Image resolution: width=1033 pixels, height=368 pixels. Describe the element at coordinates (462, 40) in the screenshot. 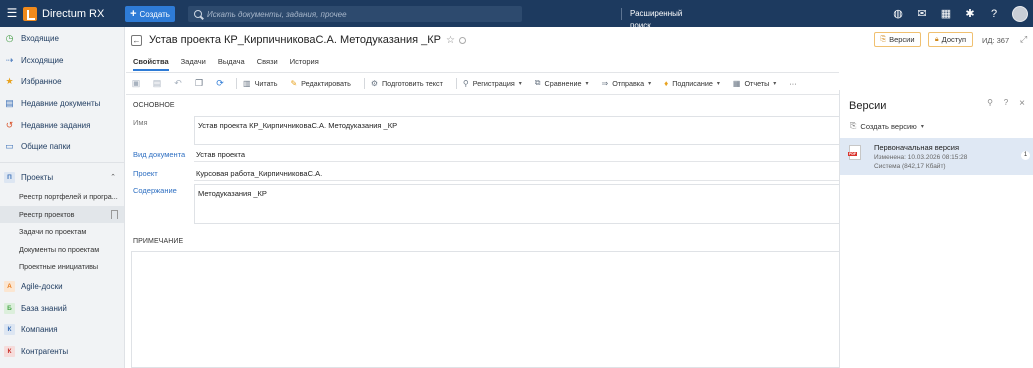

I see `status-circle-icon` at that location.